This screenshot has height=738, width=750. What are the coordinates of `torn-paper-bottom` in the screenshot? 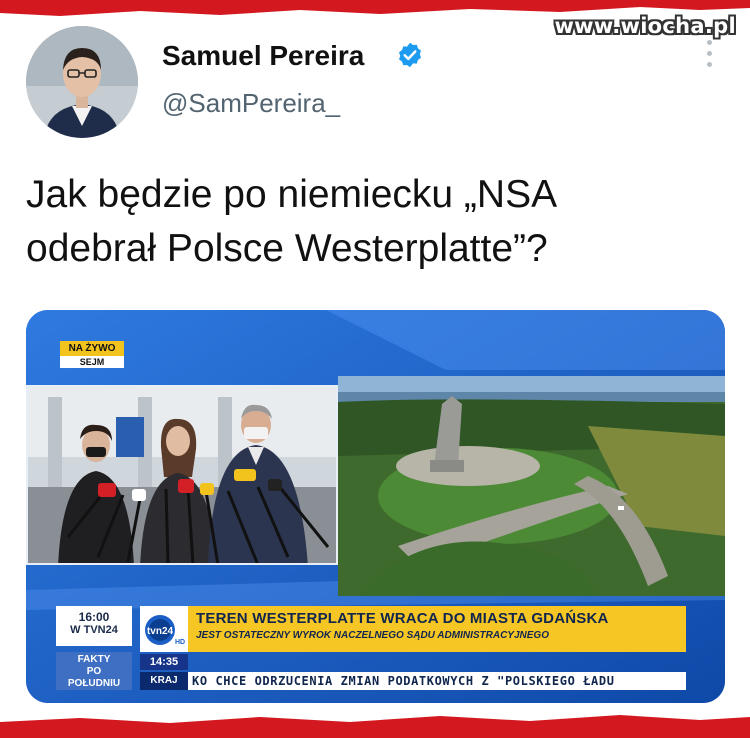 It's located at (375, 726).